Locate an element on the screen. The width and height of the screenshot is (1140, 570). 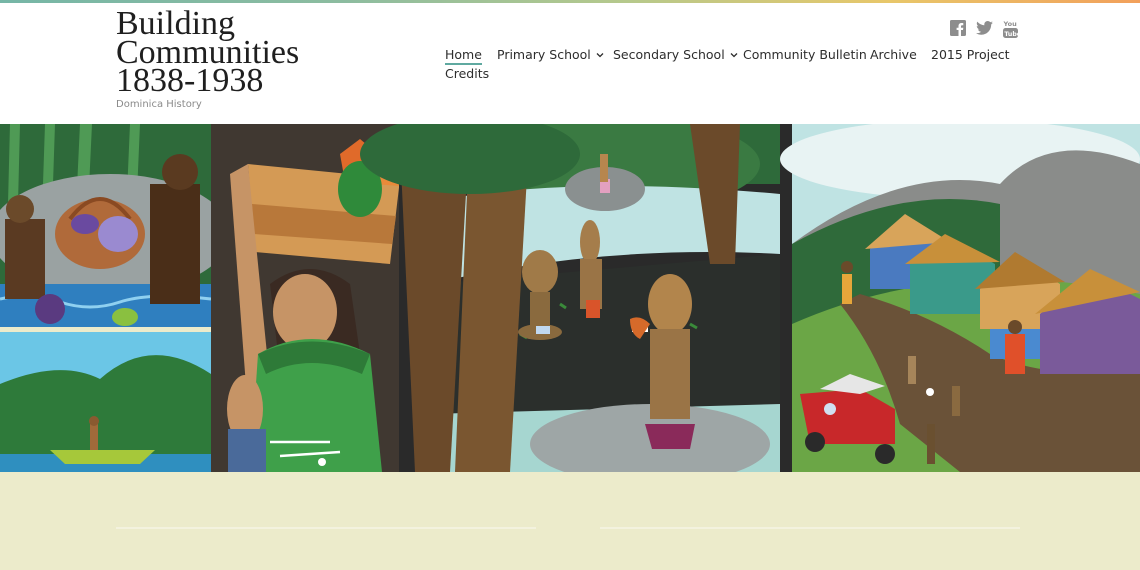
site-title-line3: 1838-1938 is located at coordinates (190, 80).